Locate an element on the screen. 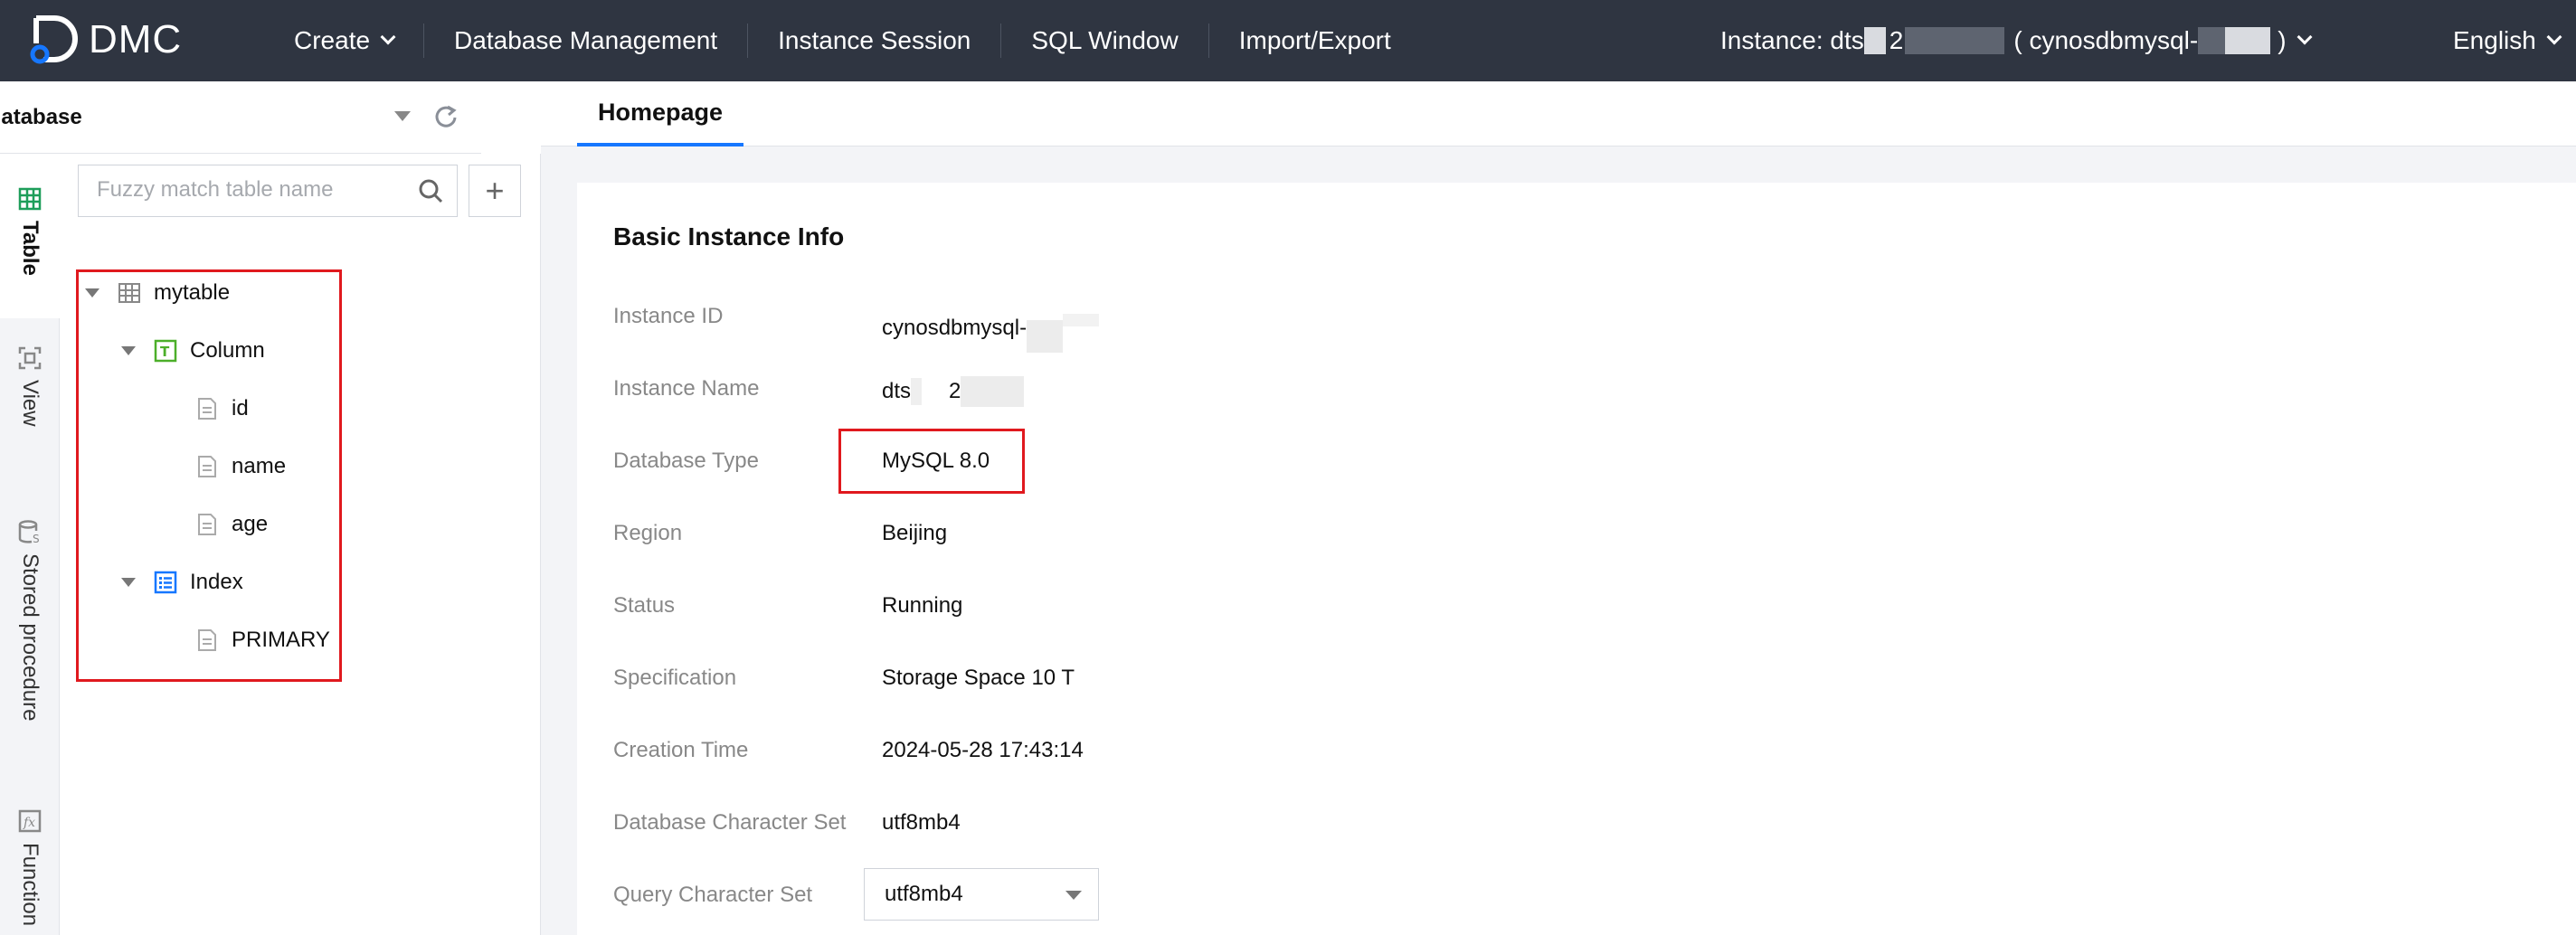  instance-selector: Instance: dts 2 ( cynosdbmysql- ) is located at coordinates (2017, 40).